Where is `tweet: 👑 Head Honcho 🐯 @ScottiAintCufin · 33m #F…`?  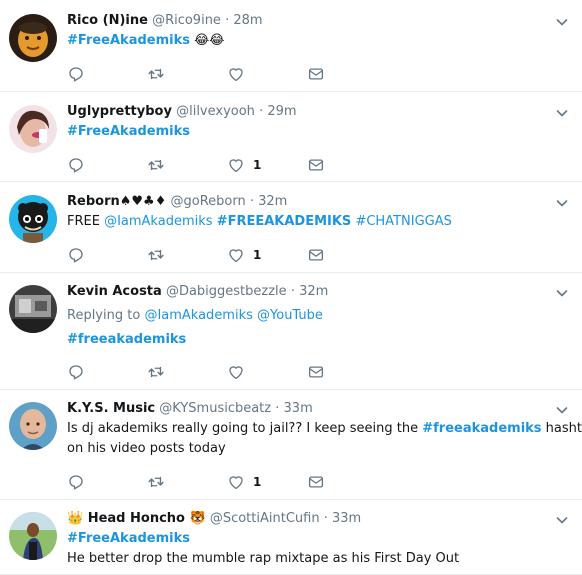
tweet: 👑 Head Honcho 🐯 @ScottiAintCufin · 33m #F… is located at coordinates (291, 537).